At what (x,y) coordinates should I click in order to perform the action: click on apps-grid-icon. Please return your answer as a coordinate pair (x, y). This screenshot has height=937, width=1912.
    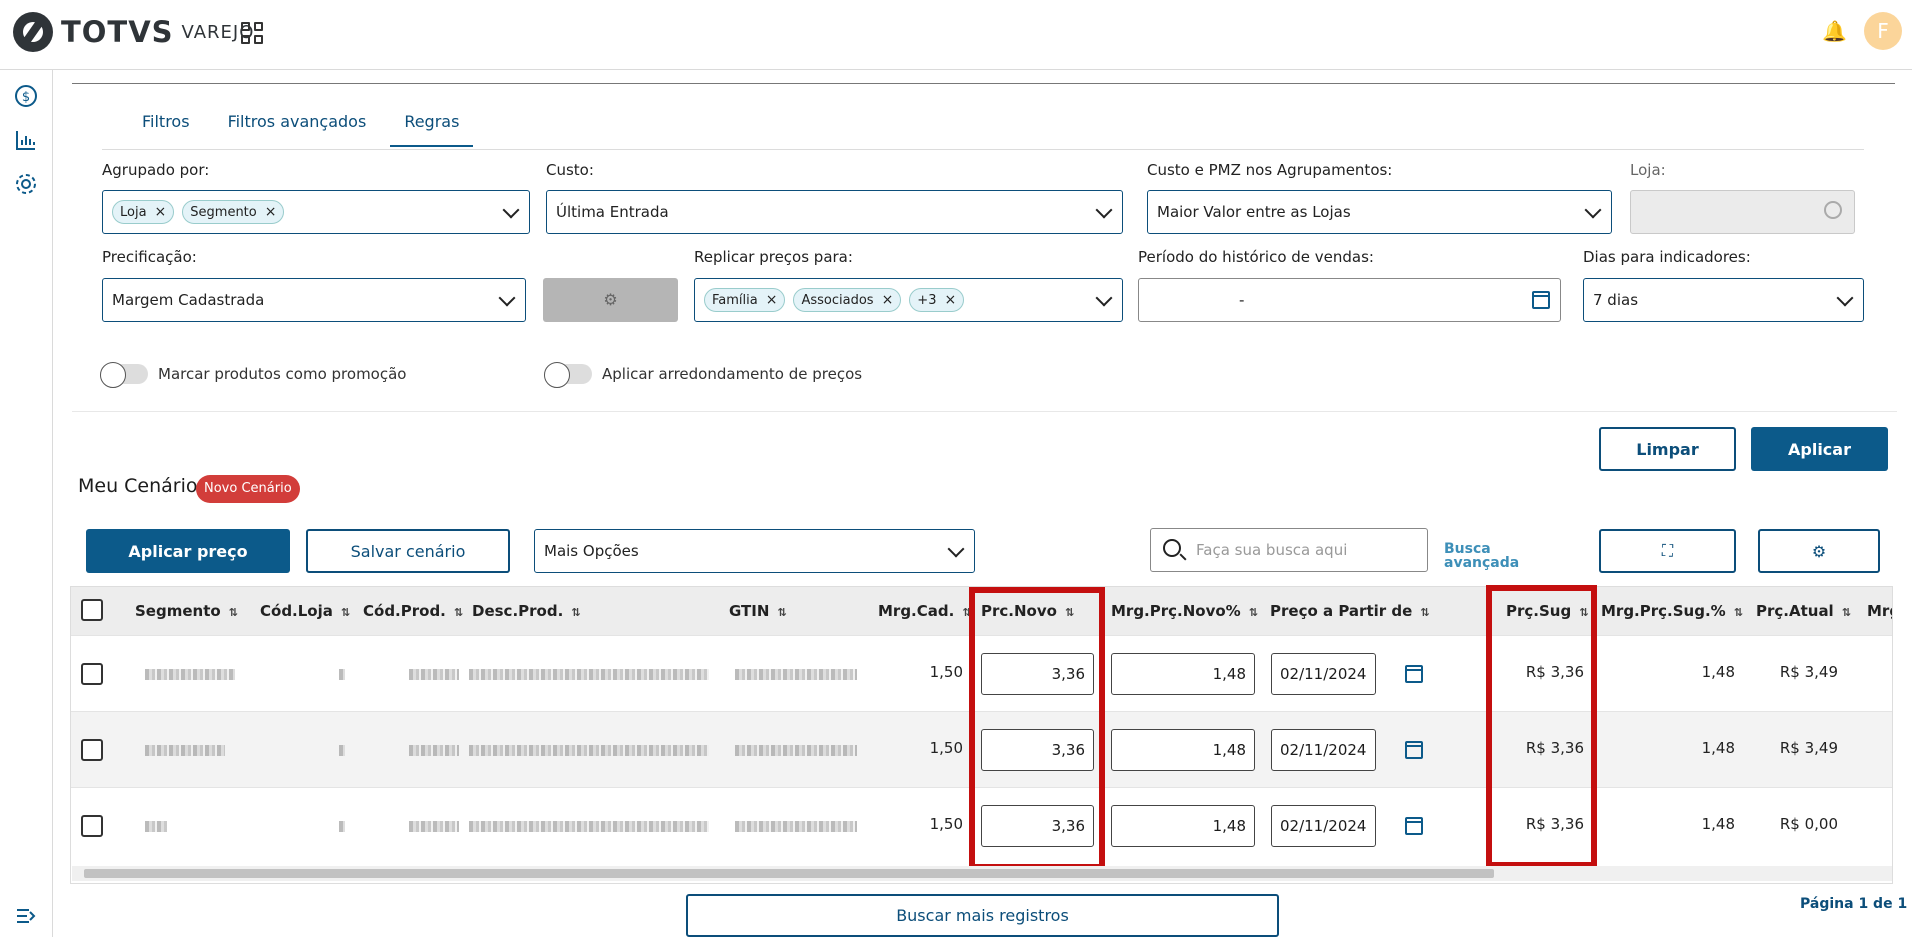
    Looking at the image, I should click on (252, 33).